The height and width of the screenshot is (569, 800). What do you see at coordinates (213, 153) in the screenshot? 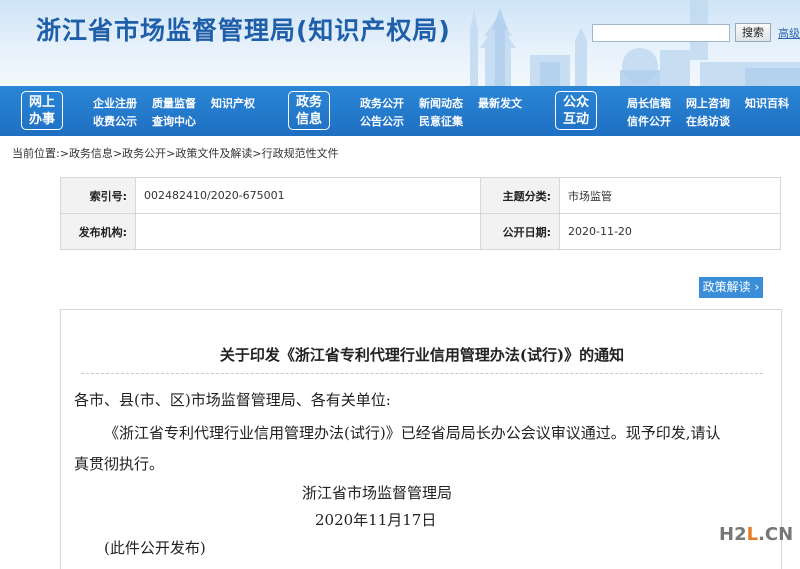
I see `breadcrumb-item: 政策文件及解读` at bounding box center [213, 153].